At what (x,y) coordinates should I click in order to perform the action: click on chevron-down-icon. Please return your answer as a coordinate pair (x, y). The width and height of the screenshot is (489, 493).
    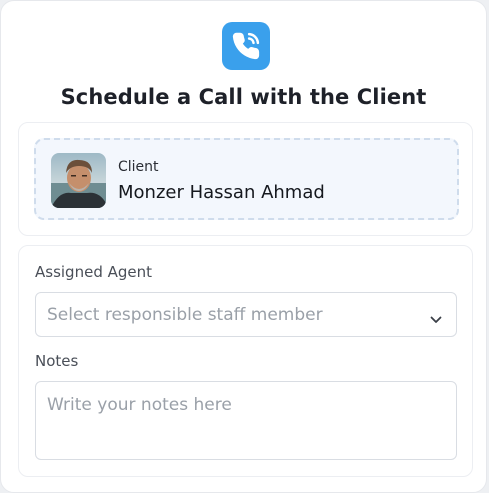
    Looking at the image, I should click on (436, 318).